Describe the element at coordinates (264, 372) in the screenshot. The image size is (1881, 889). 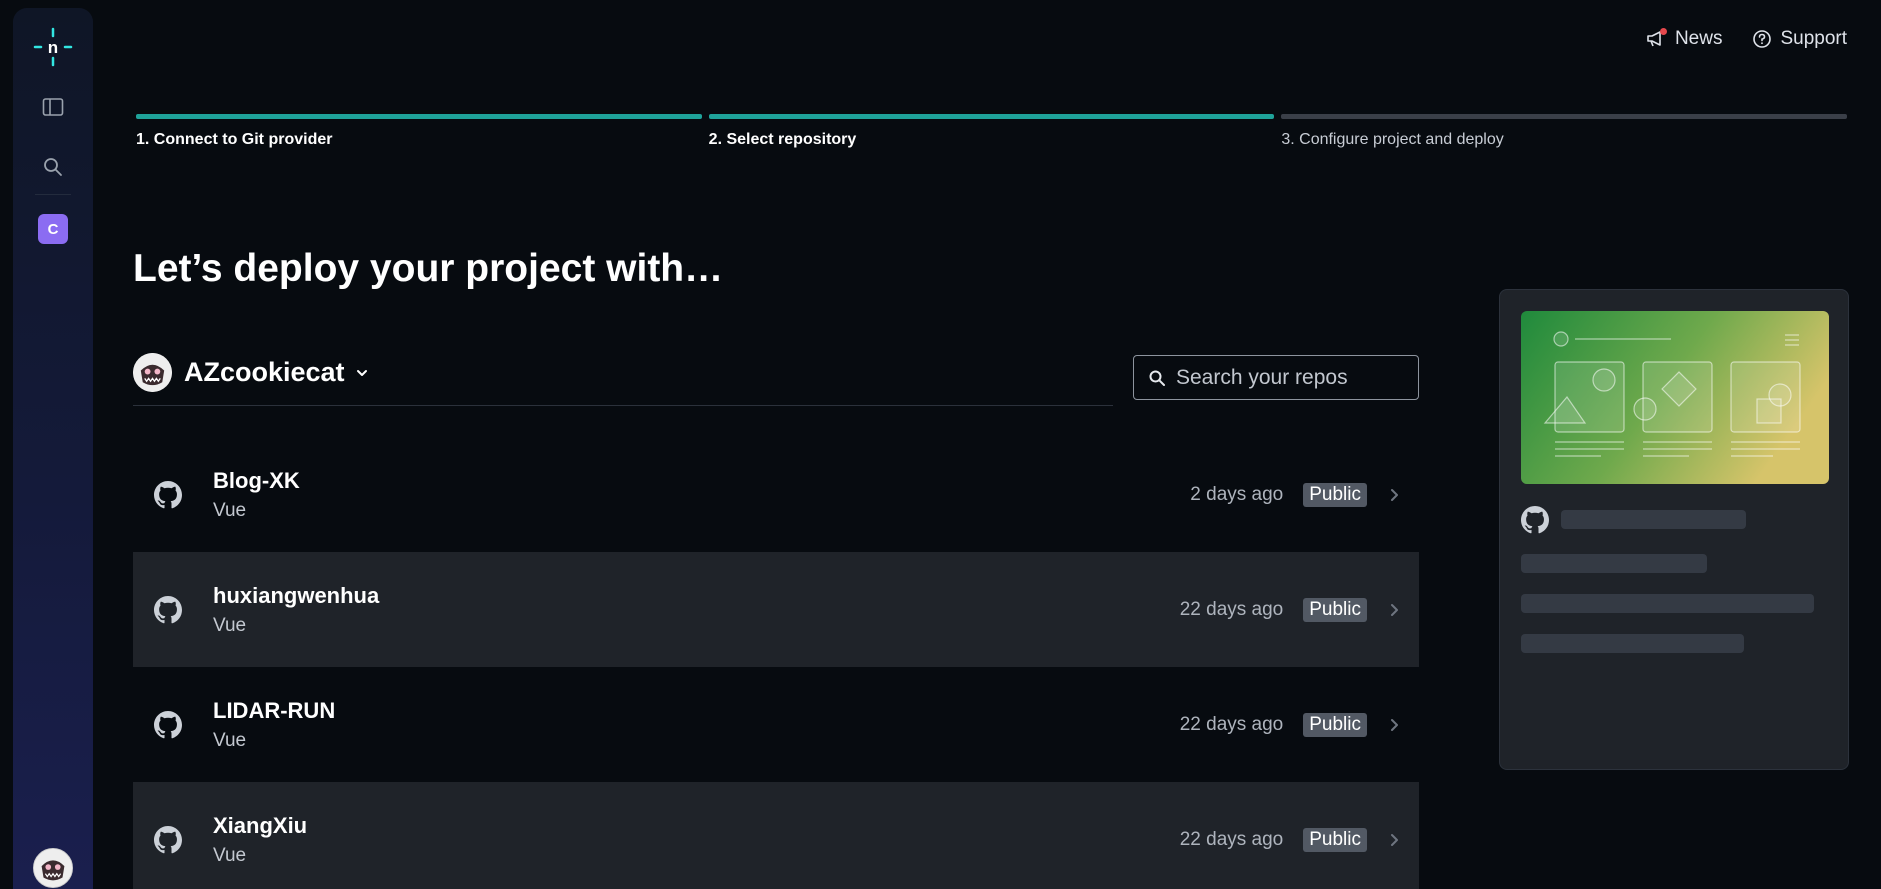
I see `account-name: AZcookiecat` at that location.